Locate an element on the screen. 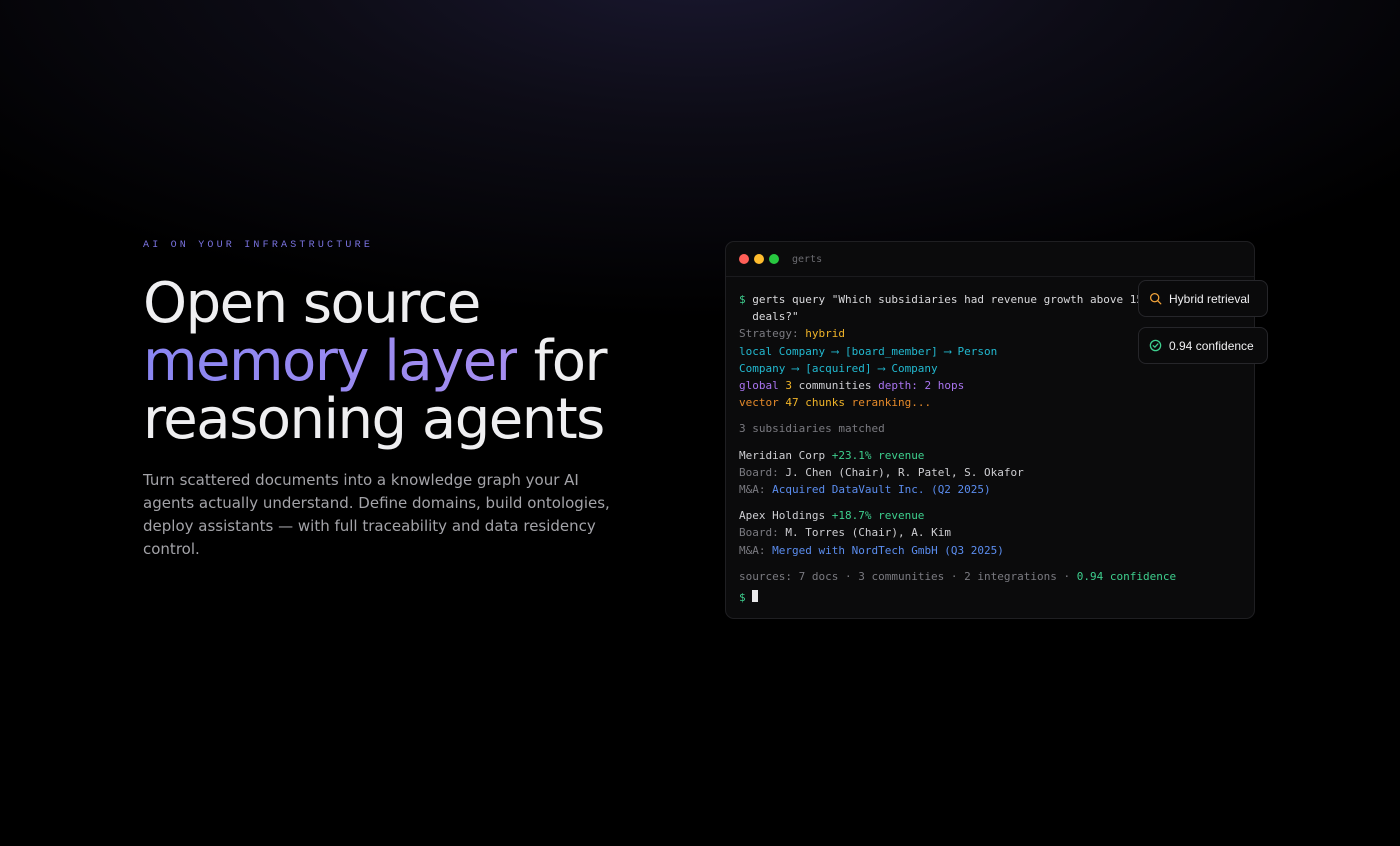 This screenshot has width=1400, height=846. result-ma-line: M&A: Merged with NordTech GmbH (Q3 2025) is located at coordinates (871, 550).